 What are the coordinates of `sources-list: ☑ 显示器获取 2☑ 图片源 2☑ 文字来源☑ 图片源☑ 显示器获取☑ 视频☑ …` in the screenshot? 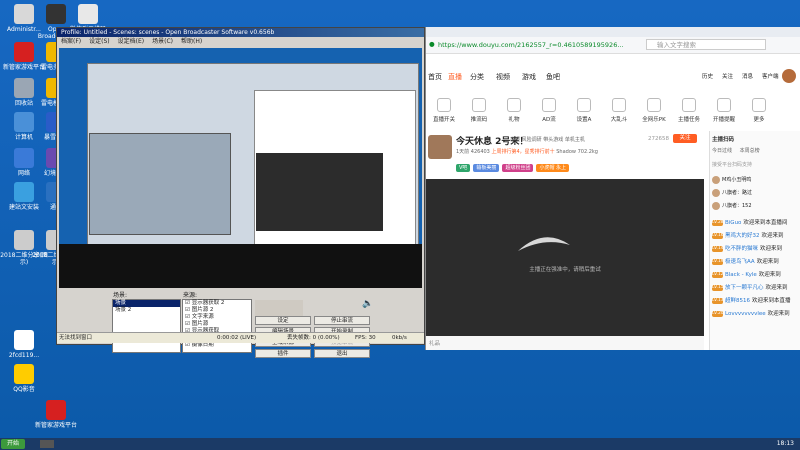 It's located at (217, 326).